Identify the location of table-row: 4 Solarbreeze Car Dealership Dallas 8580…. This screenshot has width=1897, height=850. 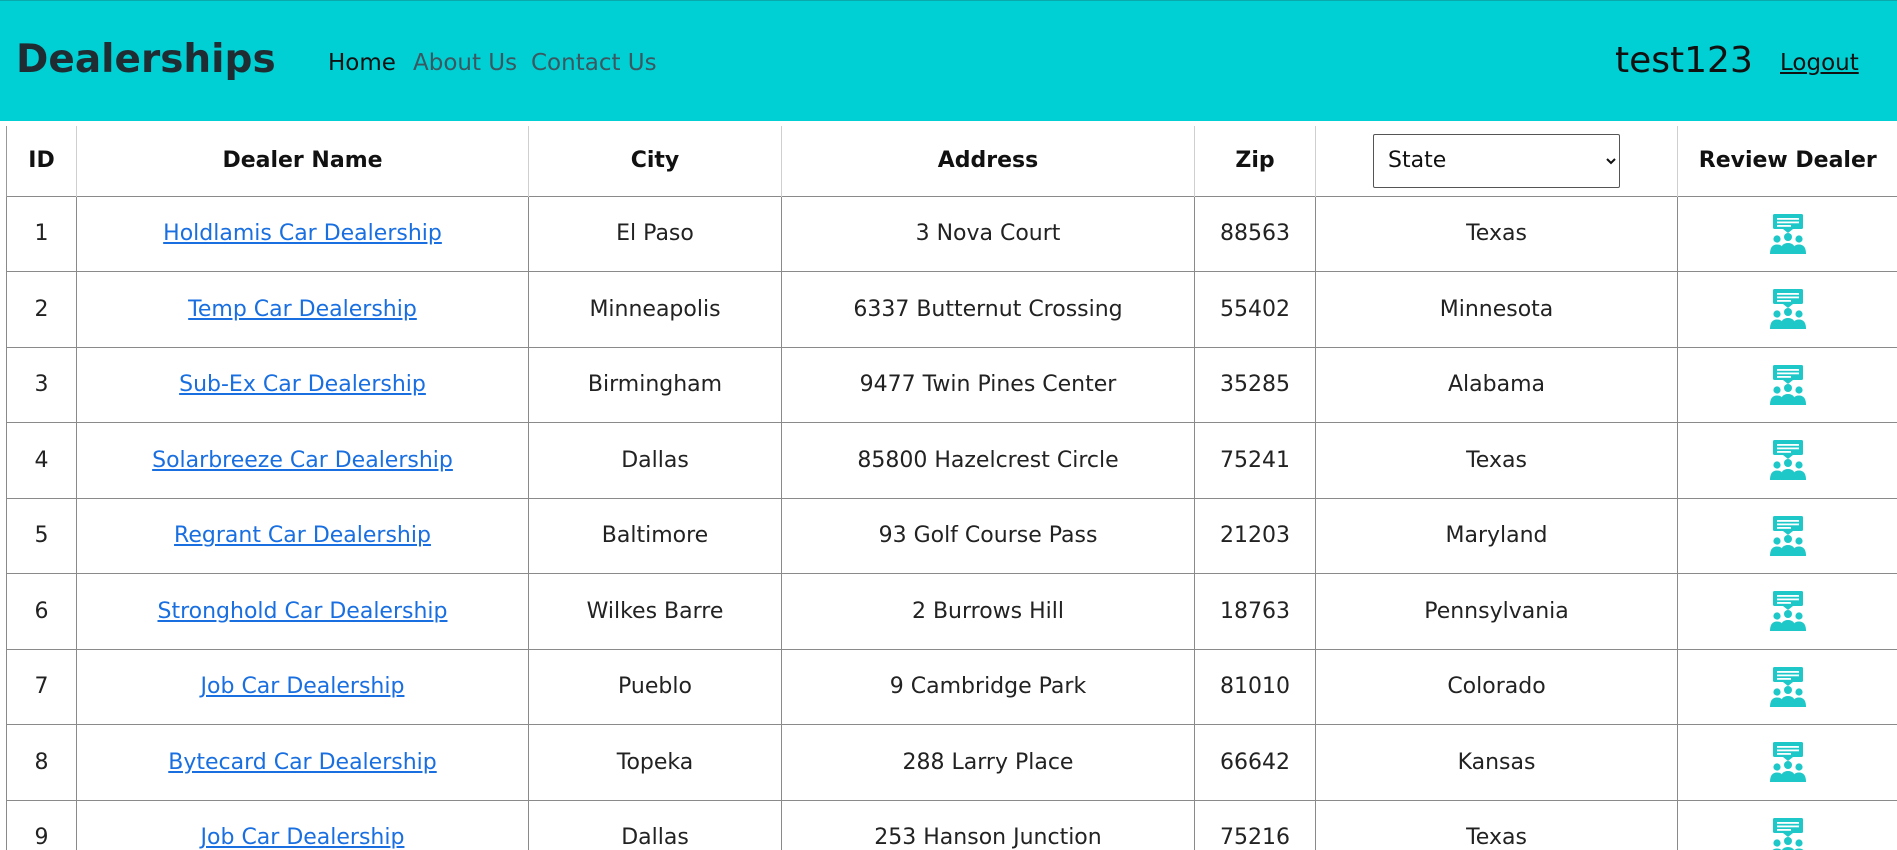
(951, 460).